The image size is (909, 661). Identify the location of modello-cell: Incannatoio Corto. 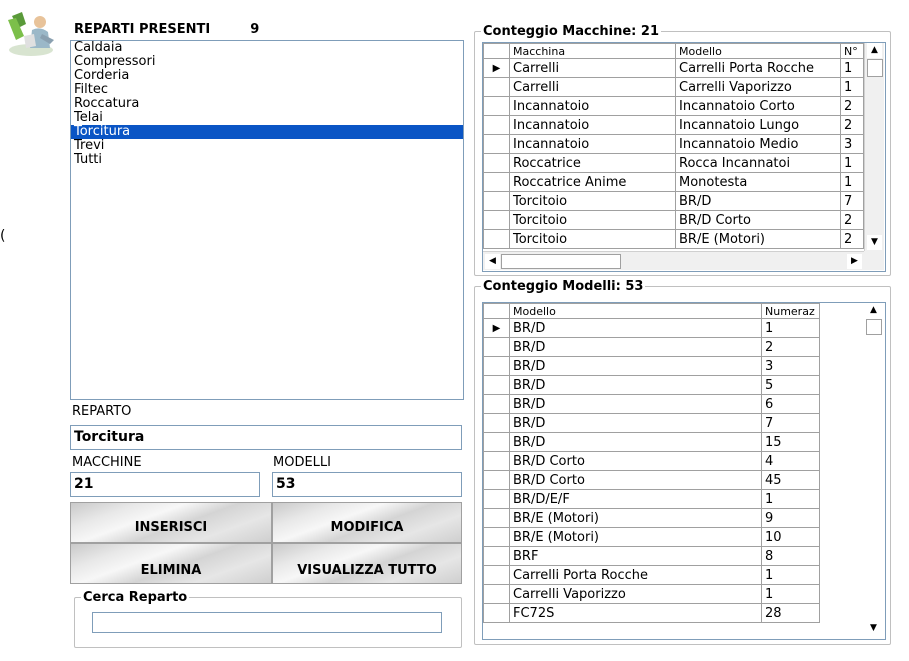
(758, 106).